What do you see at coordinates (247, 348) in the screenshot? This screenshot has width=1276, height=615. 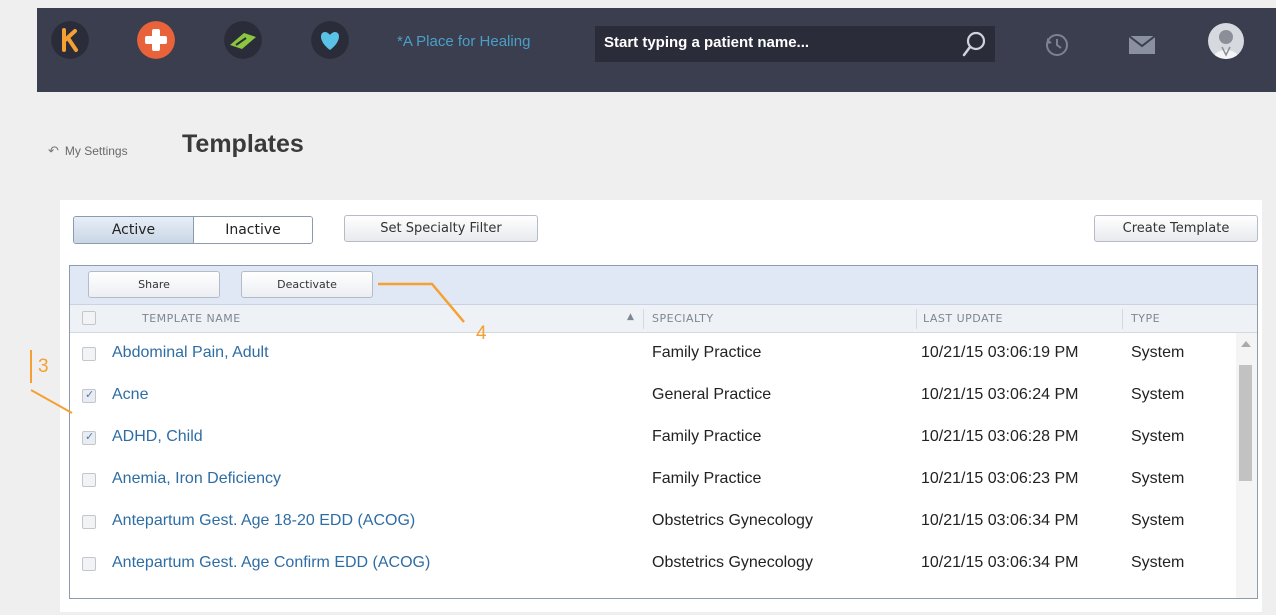 I see `annotation-lines` at bounding box center [247, 348].